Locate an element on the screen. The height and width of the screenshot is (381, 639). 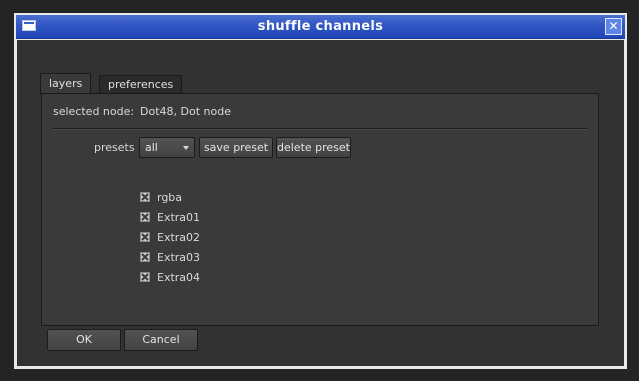
title-bar: shuffle channels ✕ is located at coordinates (320, 27).